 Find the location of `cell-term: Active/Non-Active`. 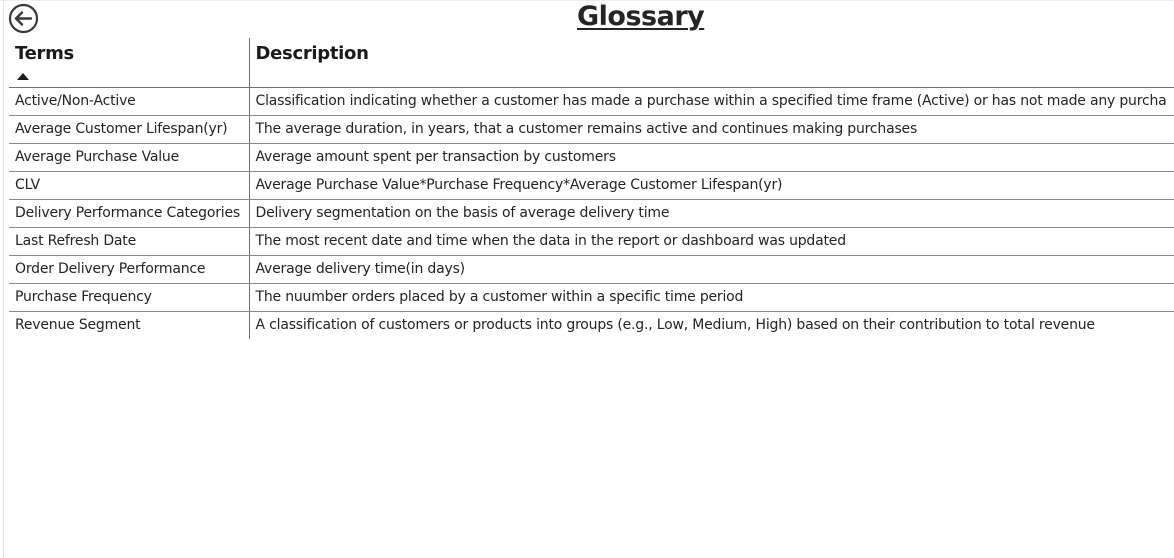

cell-term: Active/Non-Active is located at coordinates (129, 101).